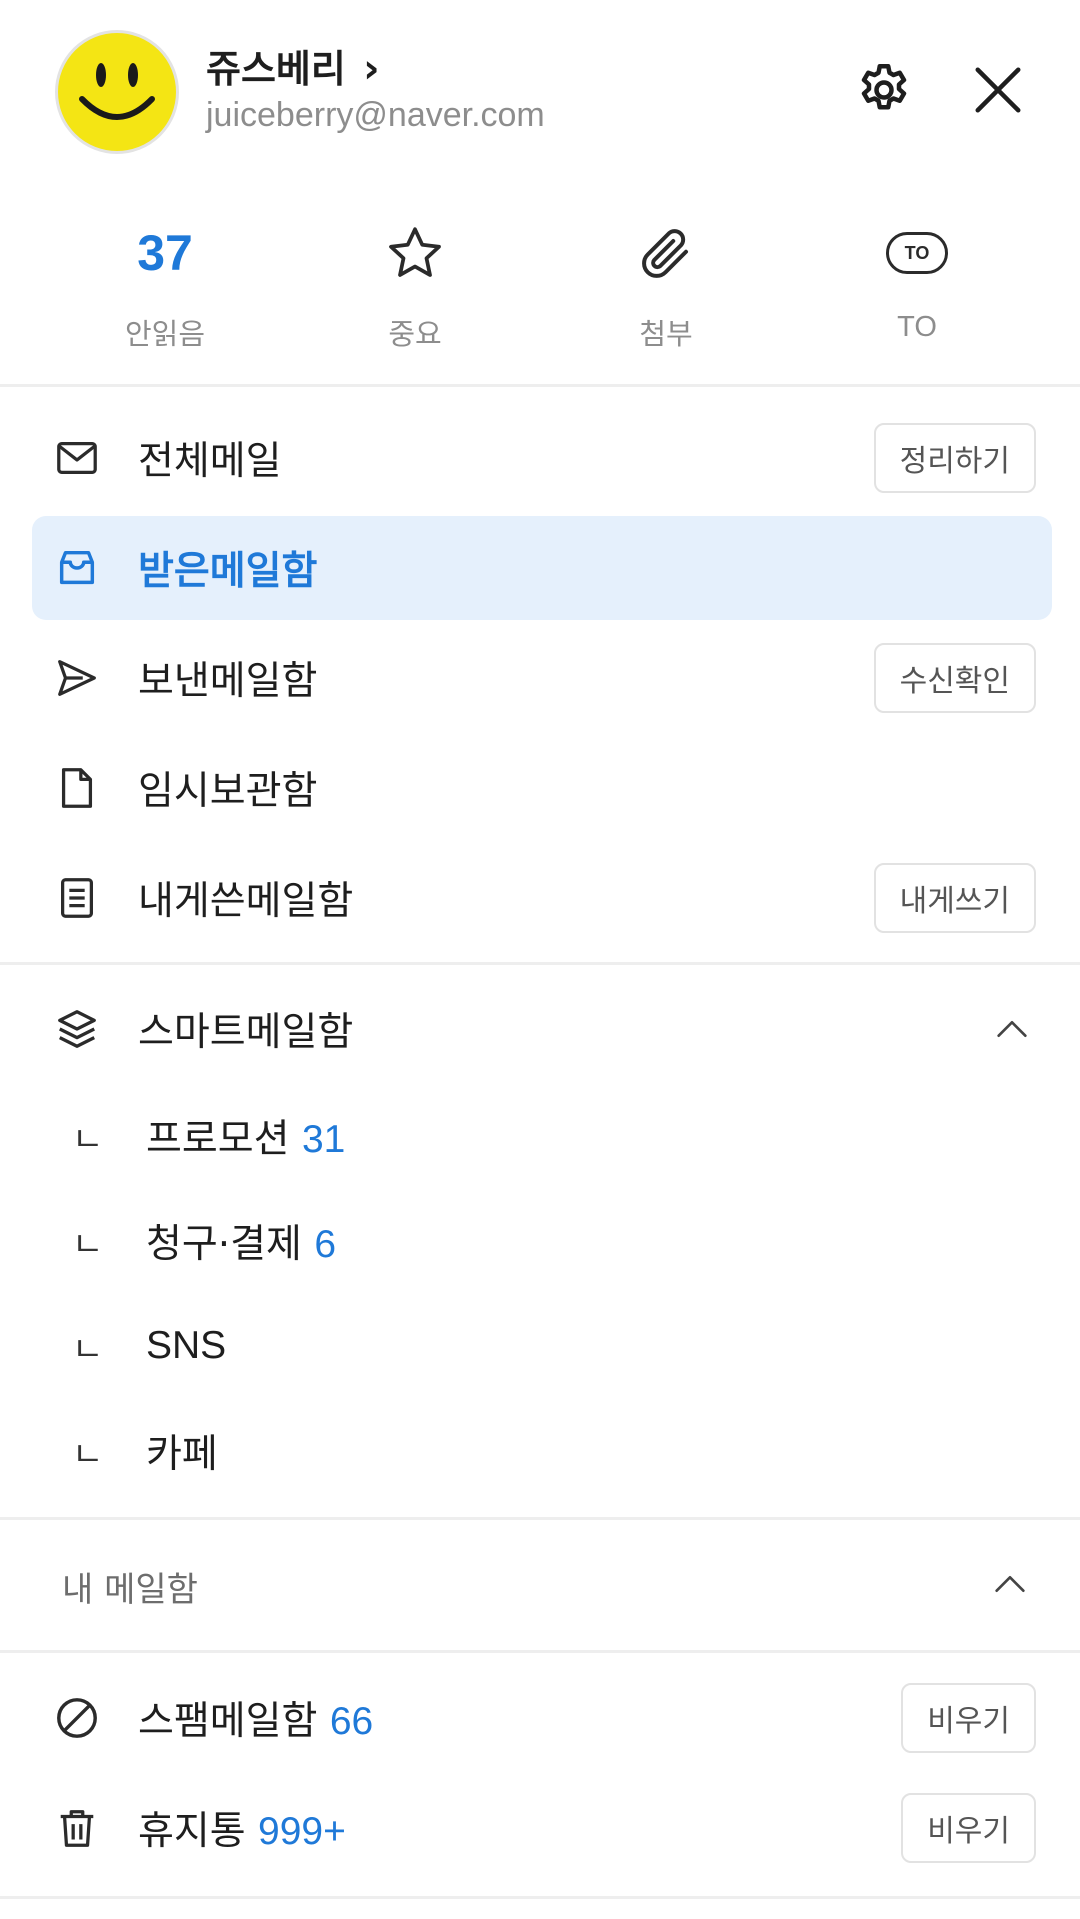  Describe the element at coordinates (542, 1718) in the screenshot. I see `mailbox-spam: 스팸메일함 66 비우기` at that location.